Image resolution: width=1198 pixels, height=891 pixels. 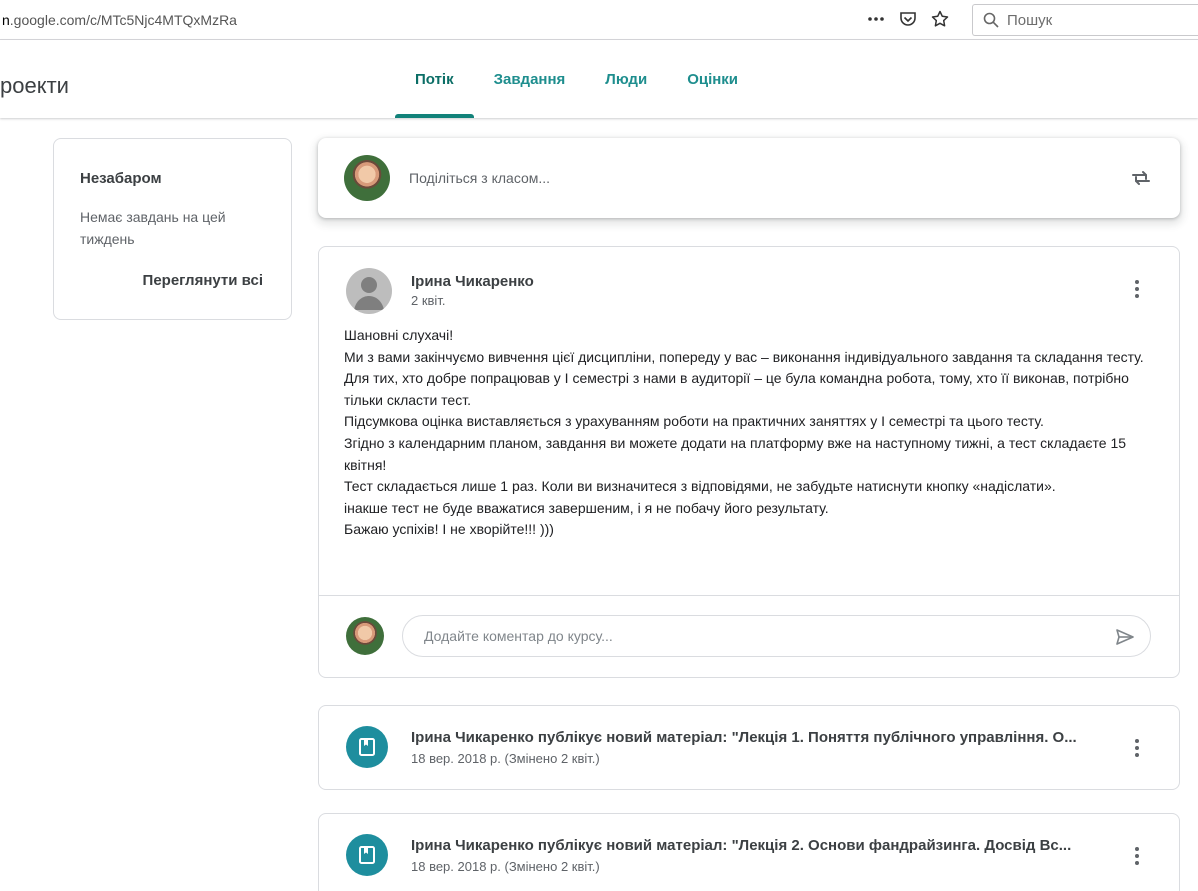 I want to click on search-placeholder: Пошук, so click(x=1030, y=20).